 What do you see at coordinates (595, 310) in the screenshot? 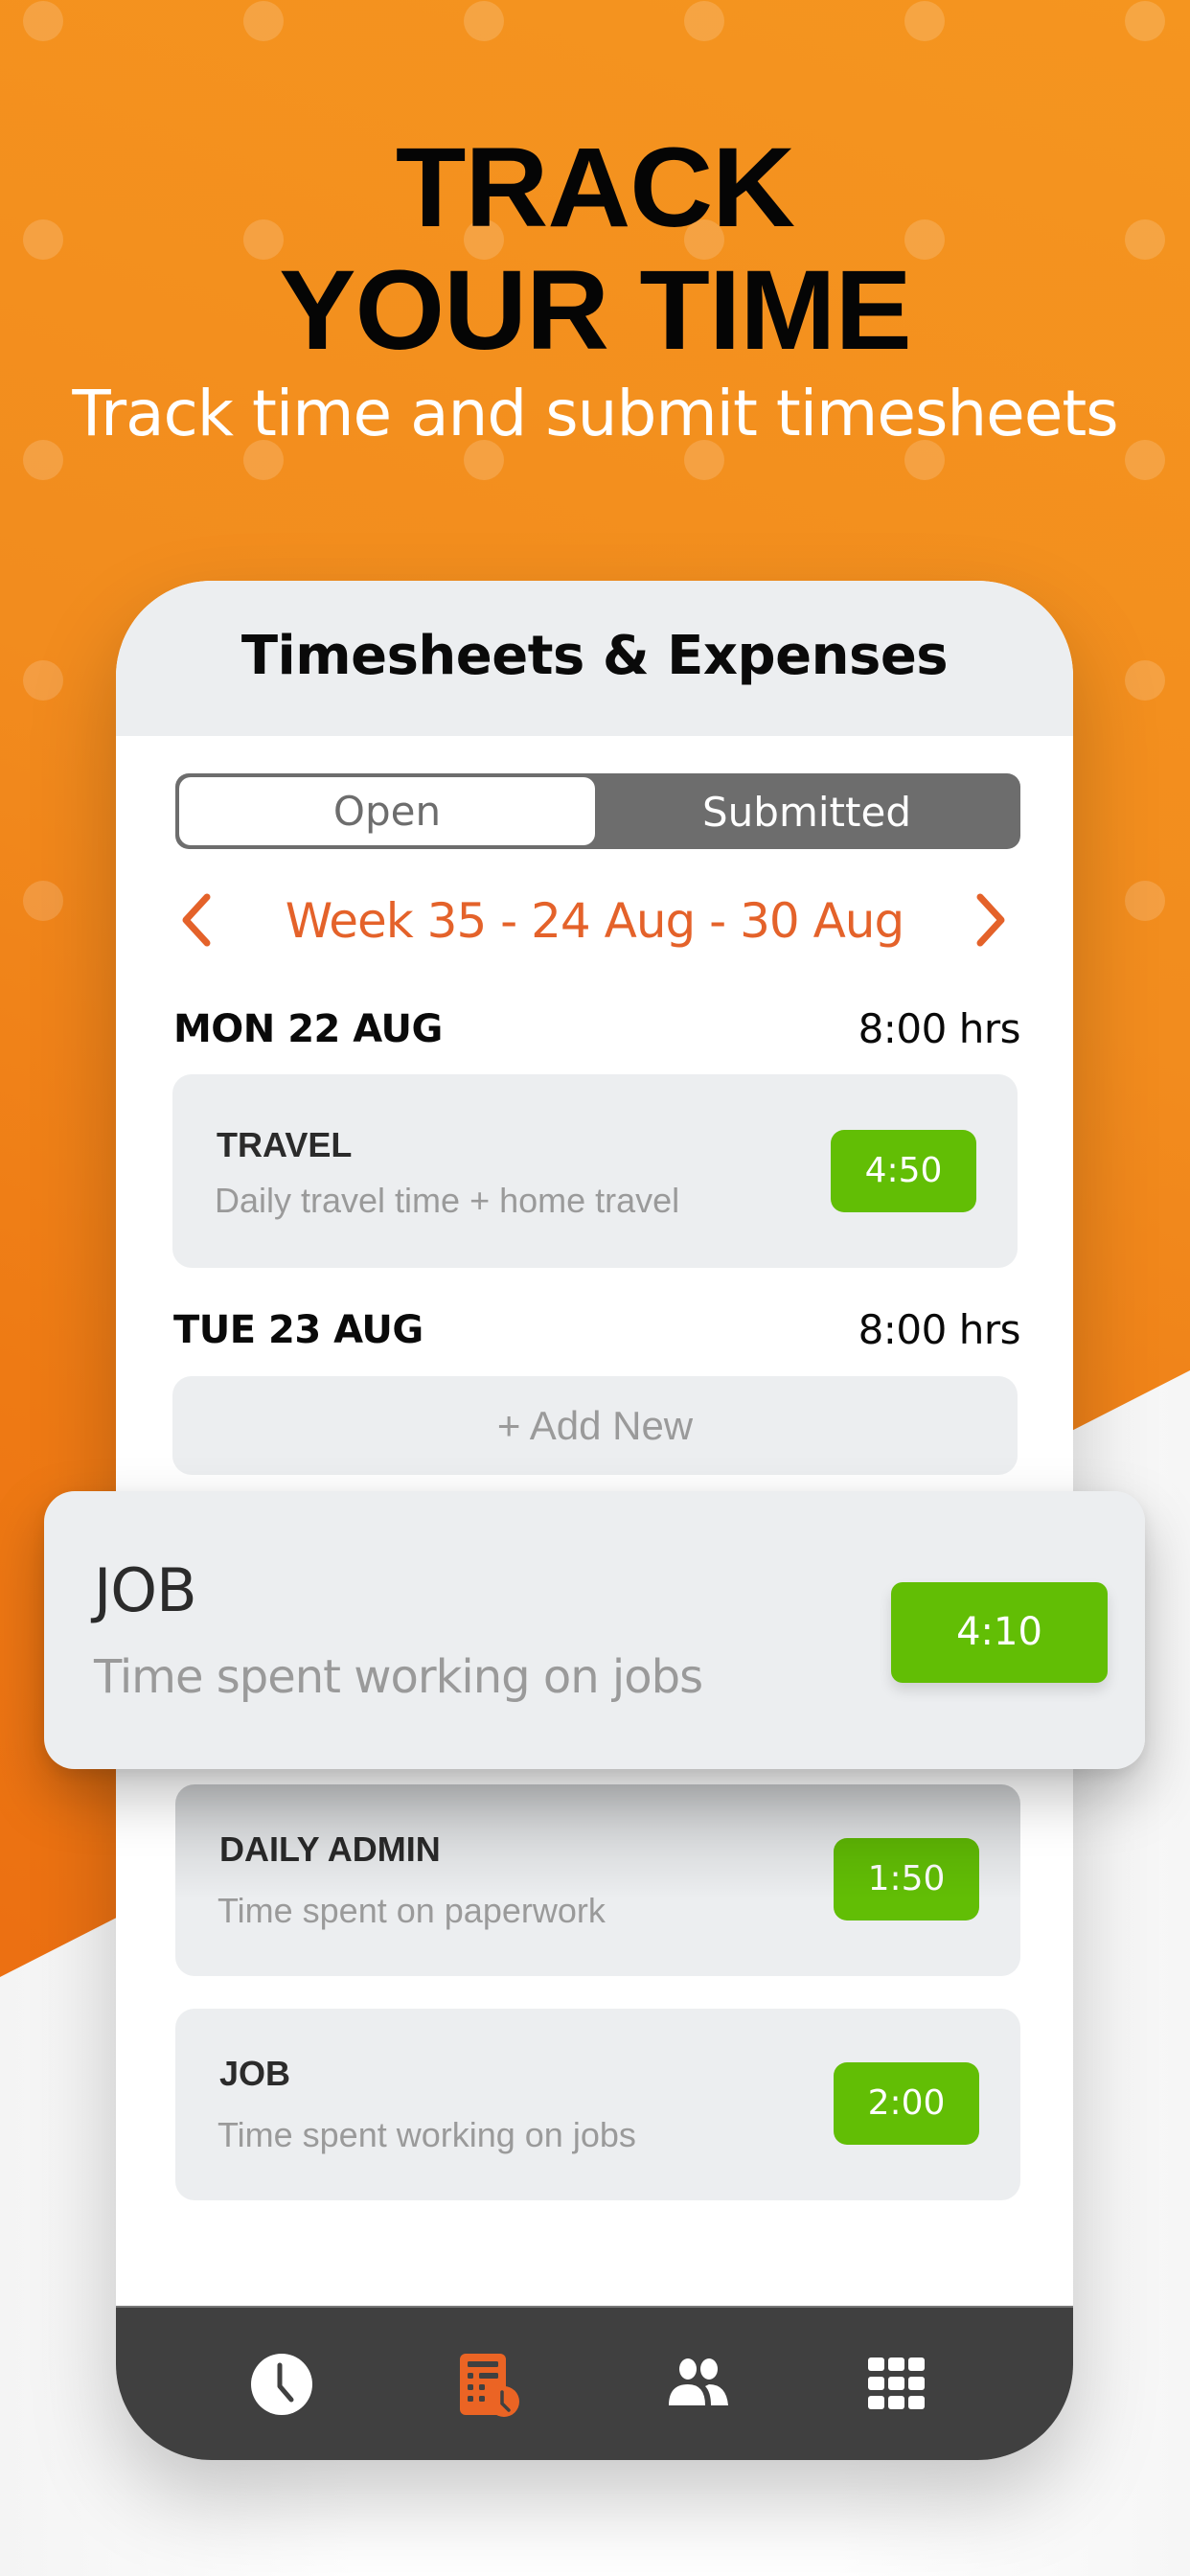
I see `hero-title-line-2: YOUR TIME` at bounding box center [595, 310].